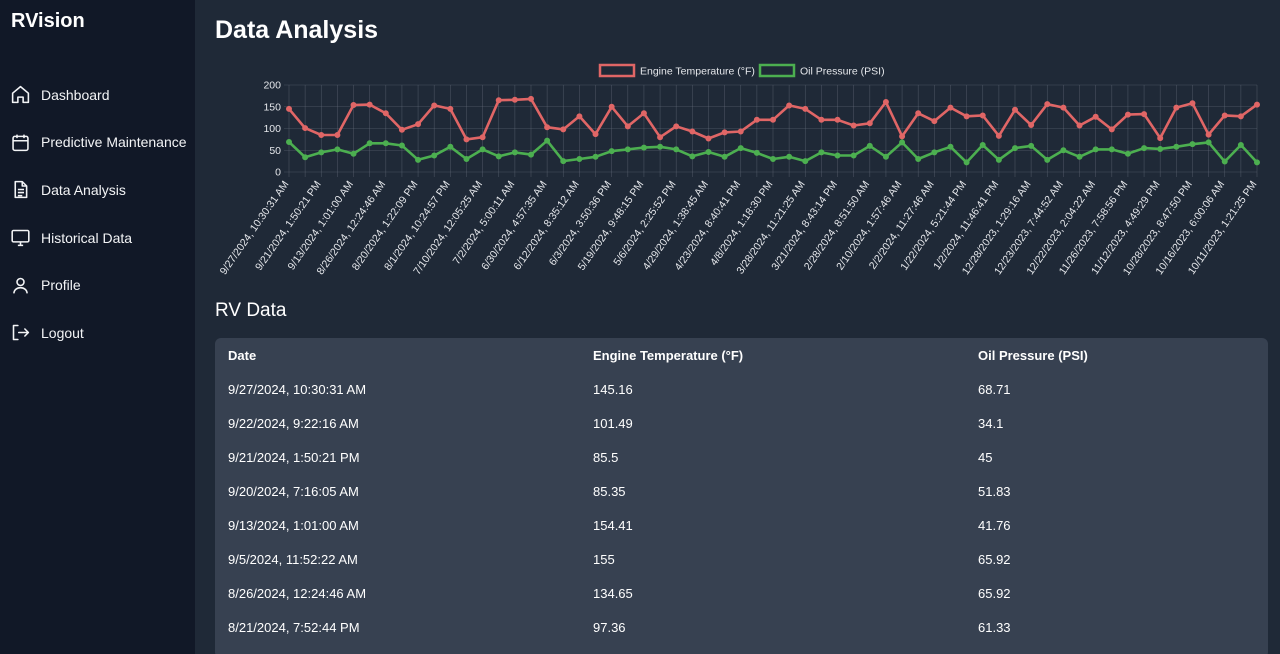  Describe the element at coordinates (293, 559) in the screenshot. I see `cell-date: 9/5/2024, 11:52:22 AM` at that location.